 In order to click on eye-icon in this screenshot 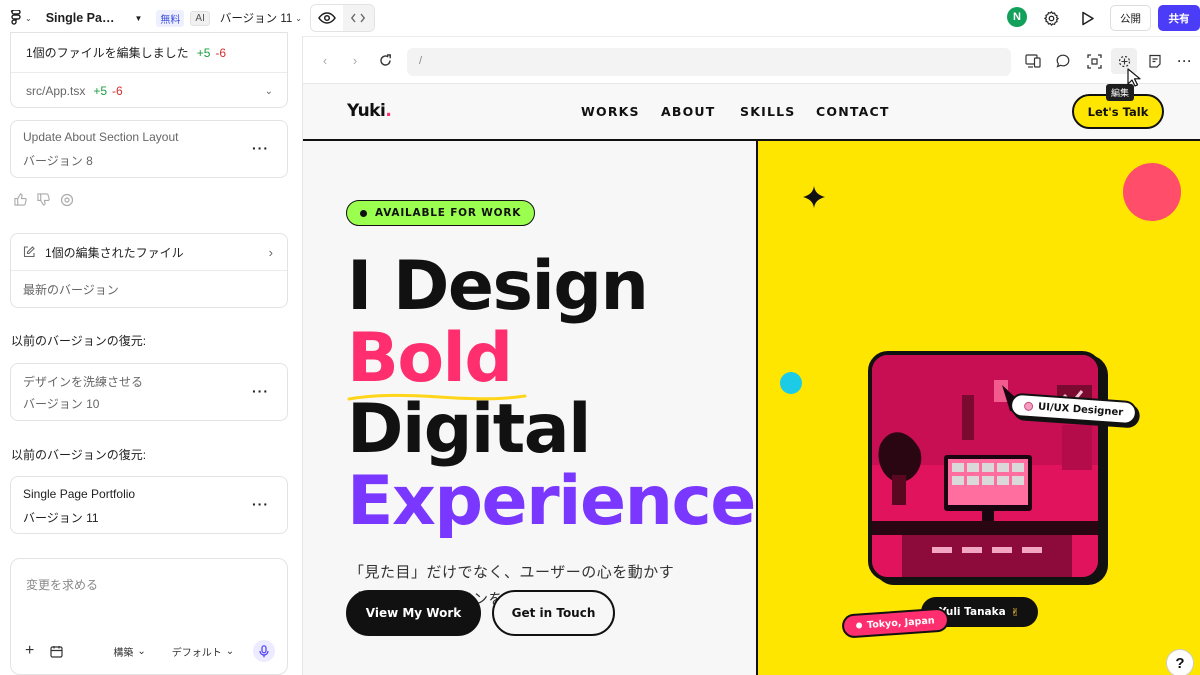, I will do `click(326, 18)`.